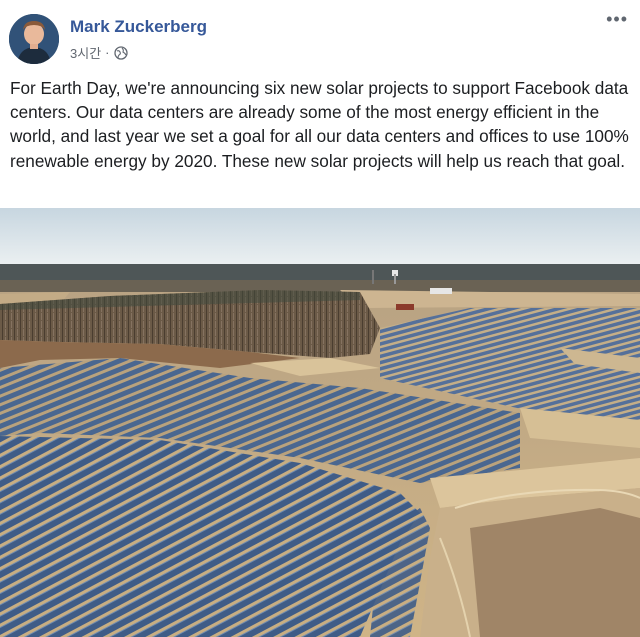  I want to click on author-name-link: Mark Zuckerberg, so click(138, 27).